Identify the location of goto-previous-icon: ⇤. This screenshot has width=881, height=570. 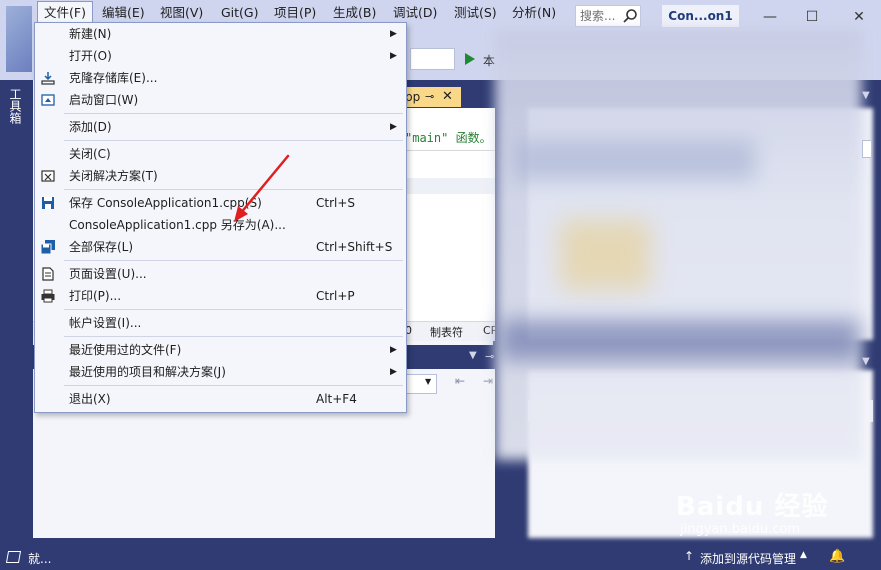
(460, 384).